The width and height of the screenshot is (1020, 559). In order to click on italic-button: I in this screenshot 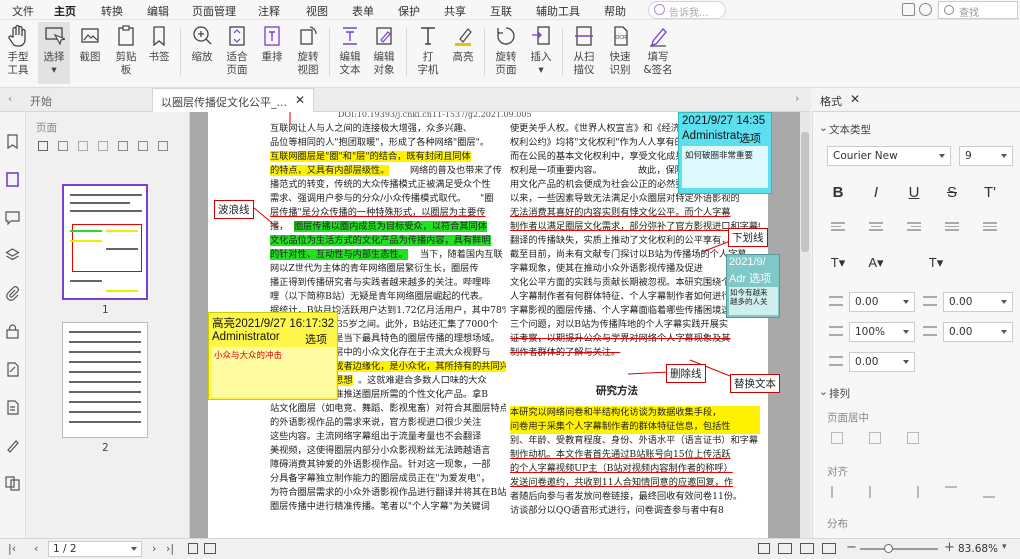, I will do `click(876, 193)`.